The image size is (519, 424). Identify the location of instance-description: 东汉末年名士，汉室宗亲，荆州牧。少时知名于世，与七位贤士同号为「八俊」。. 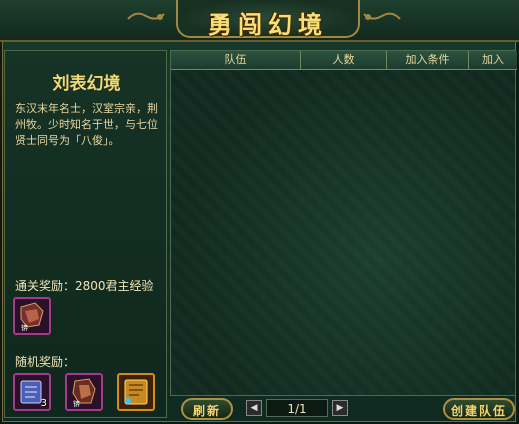
(86, 124).